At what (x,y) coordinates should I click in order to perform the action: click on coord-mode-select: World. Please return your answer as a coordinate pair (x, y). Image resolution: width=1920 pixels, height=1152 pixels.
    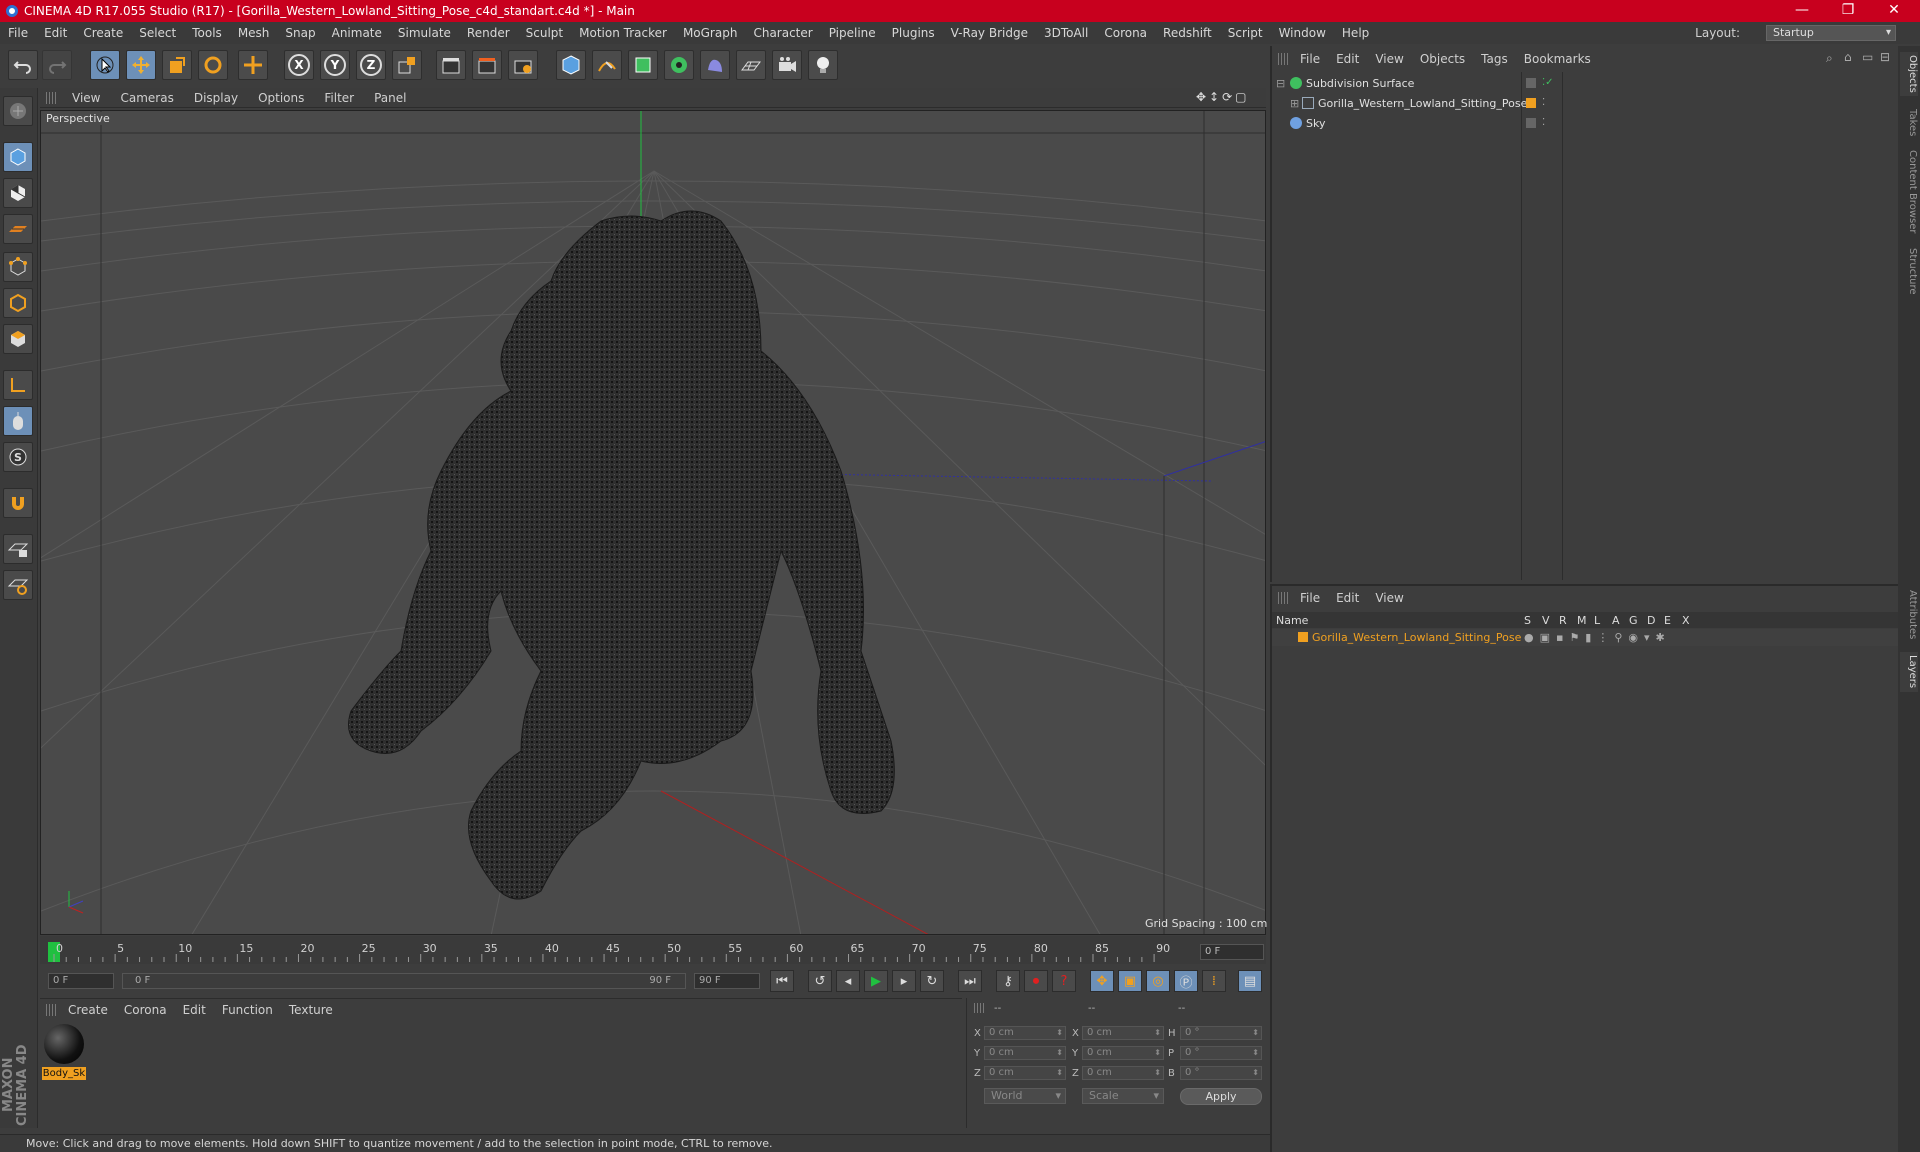
    Looking at the image, I should click on (1025, 1096).